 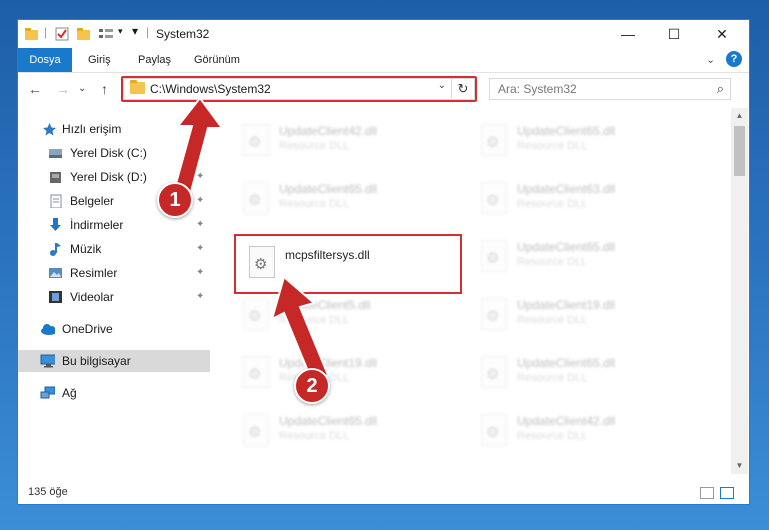 I want to click on search-input: Ara: System32, so click(x=537, y=89).